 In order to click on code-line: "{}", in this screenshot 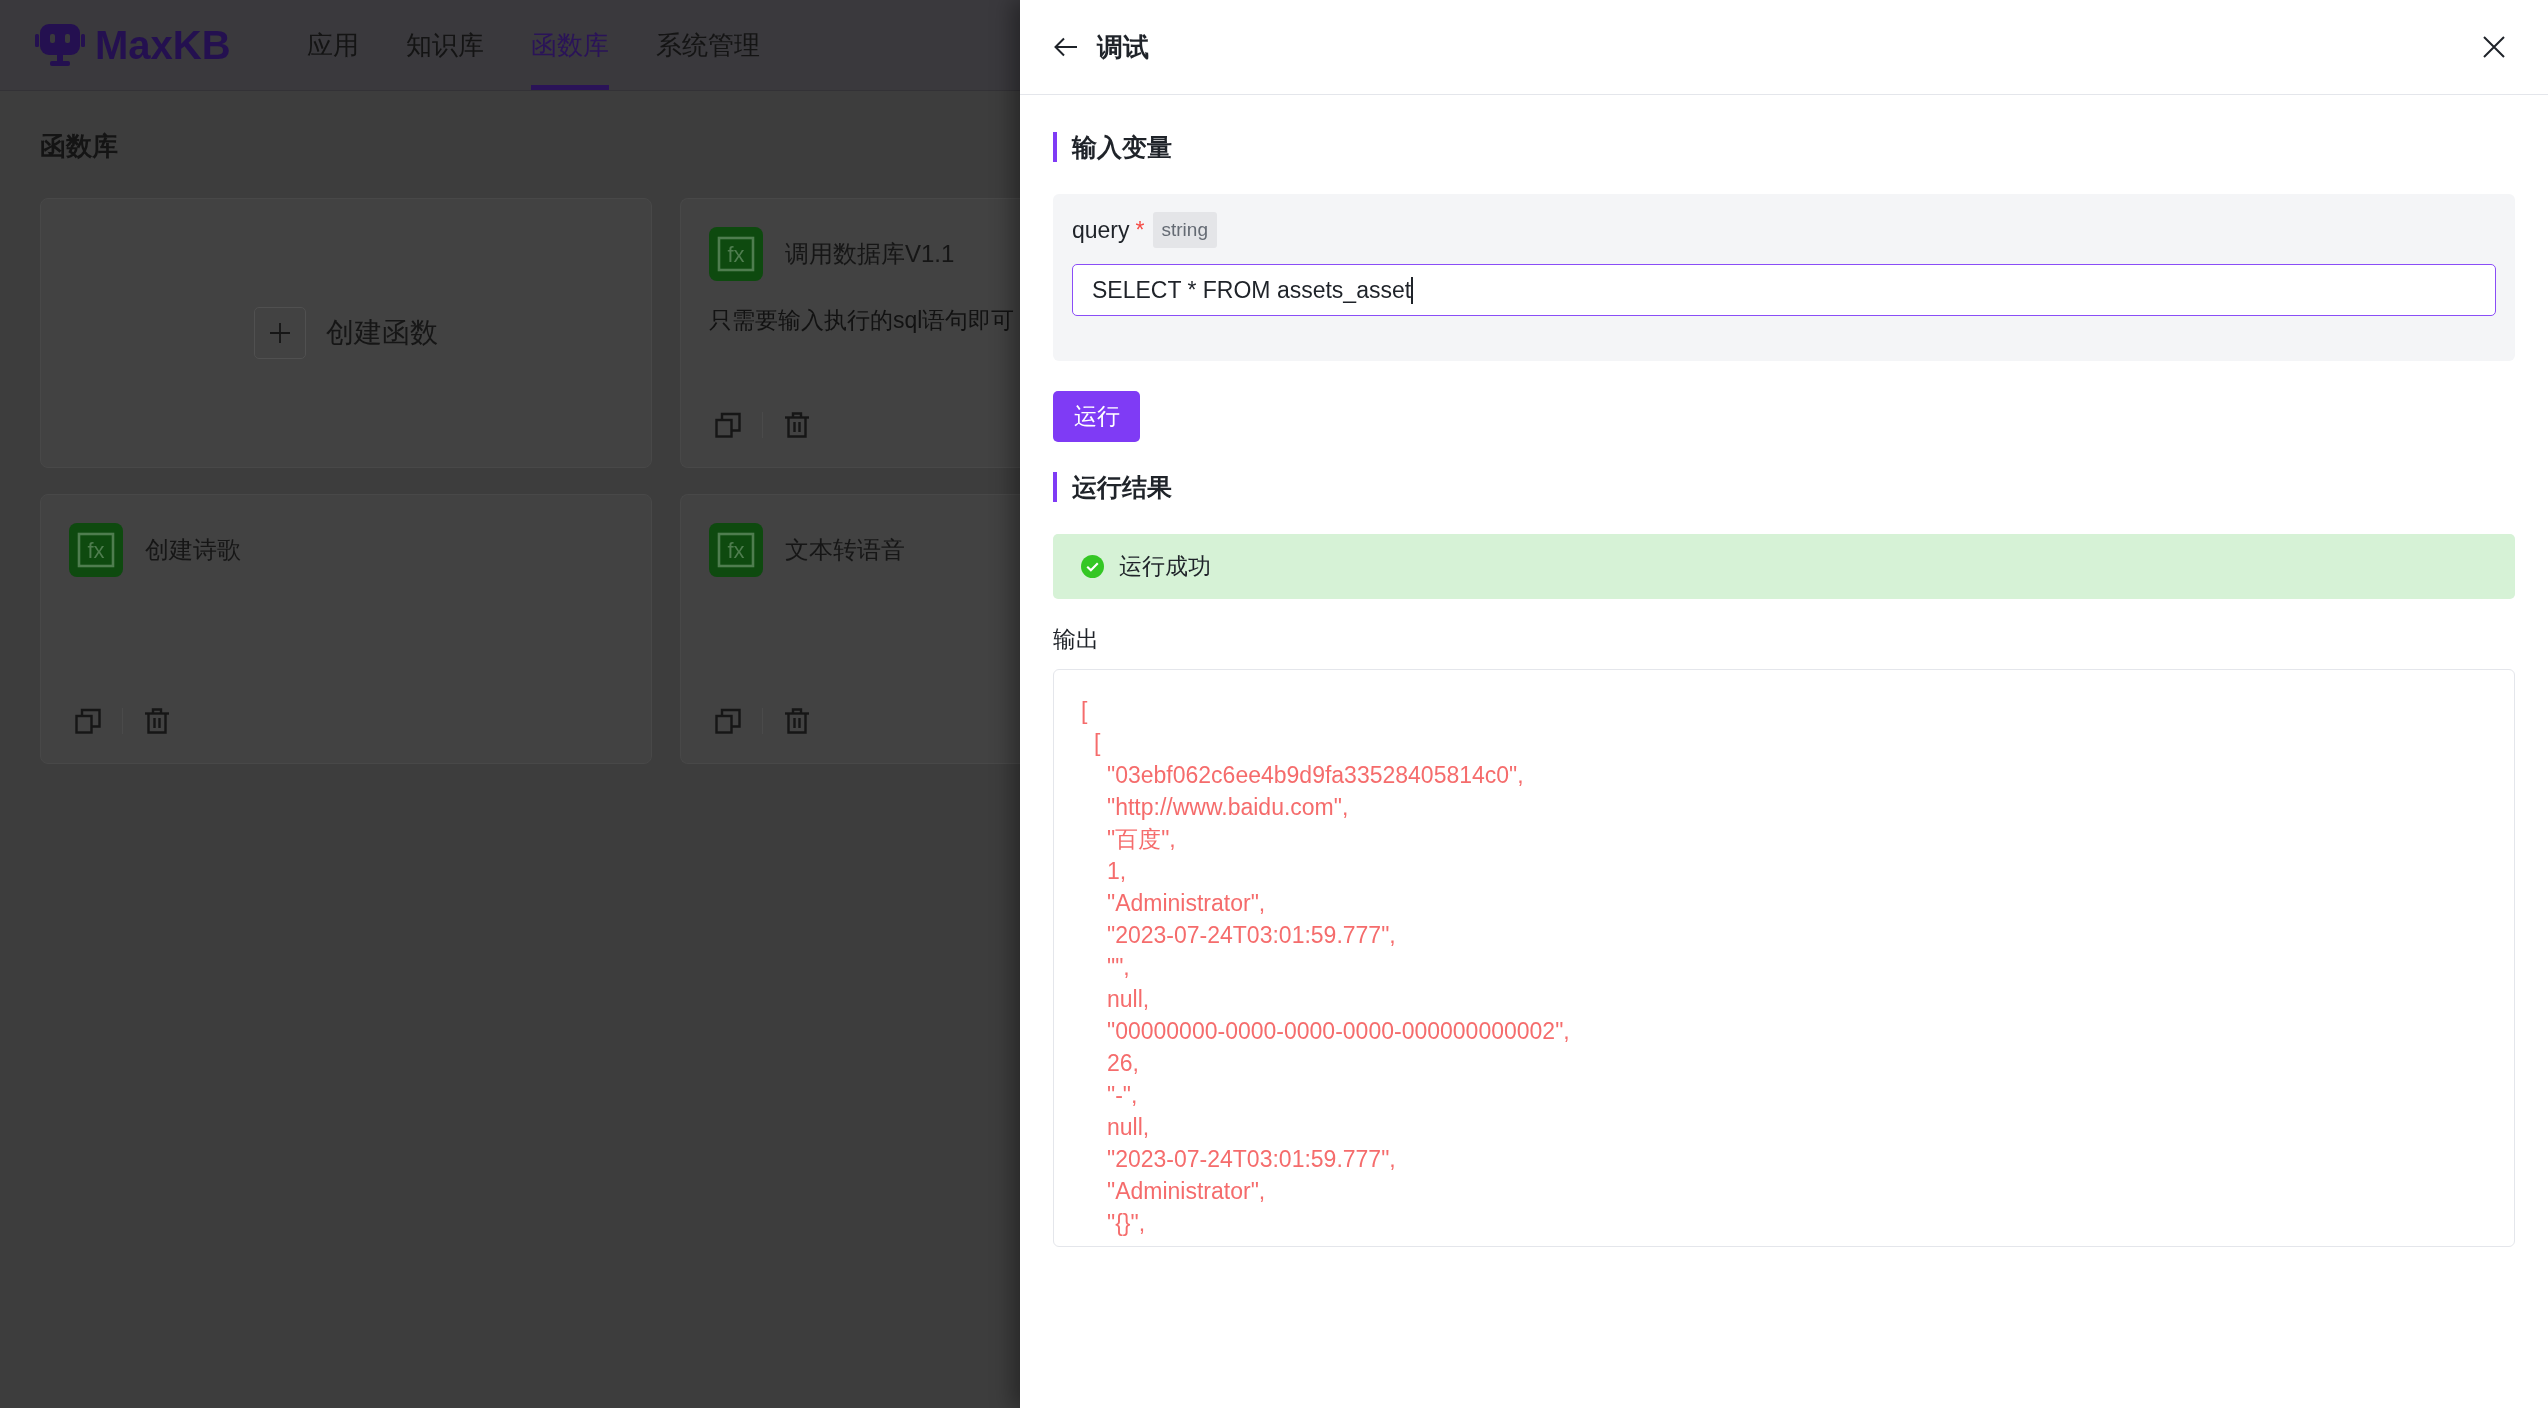, I will do `click(1126, 1223)`.